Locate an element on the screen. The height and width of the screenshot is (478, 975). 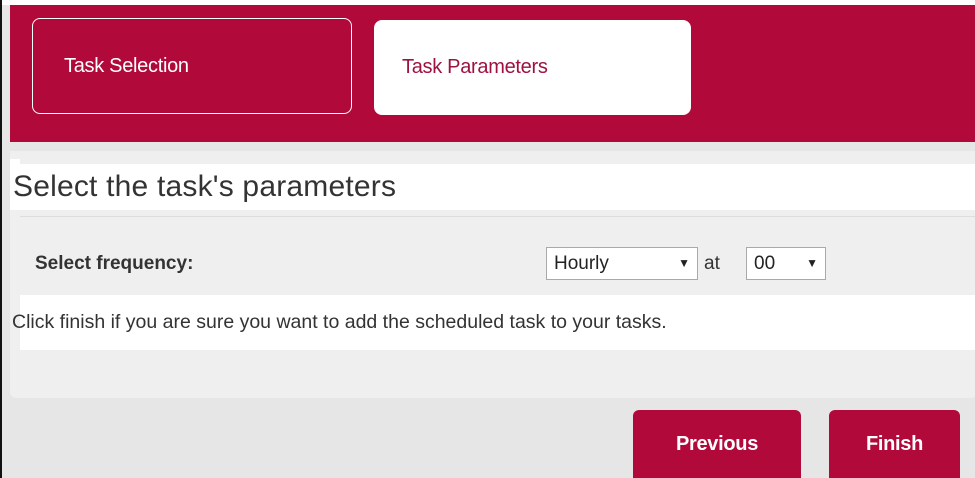
frequency-select: Hourly ▼ is located at coordinates (622, 263).